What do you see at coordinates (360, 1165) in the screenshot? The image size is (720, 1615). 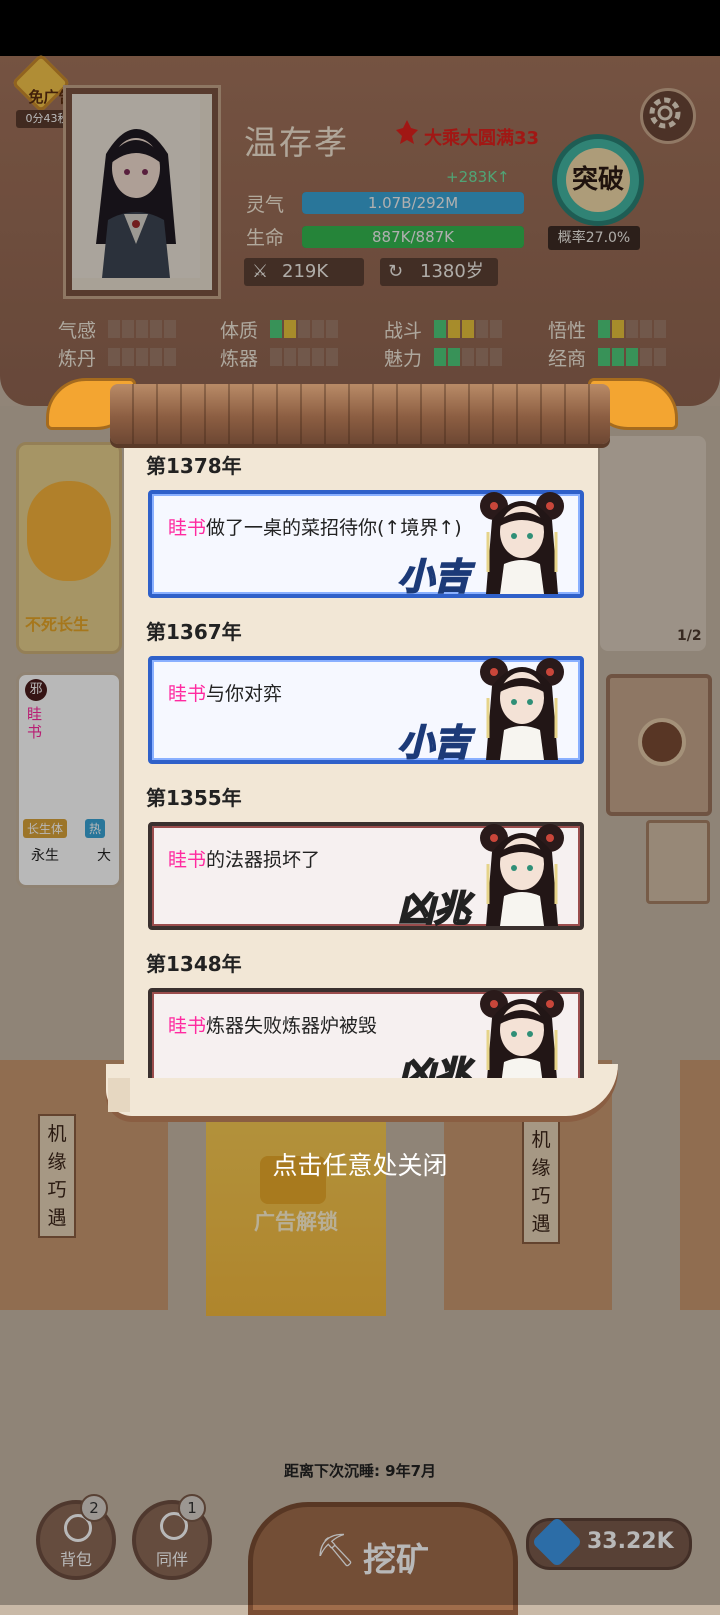 I see `close-hint: 点击任意处关闭` at bounding box center [360, 1165].